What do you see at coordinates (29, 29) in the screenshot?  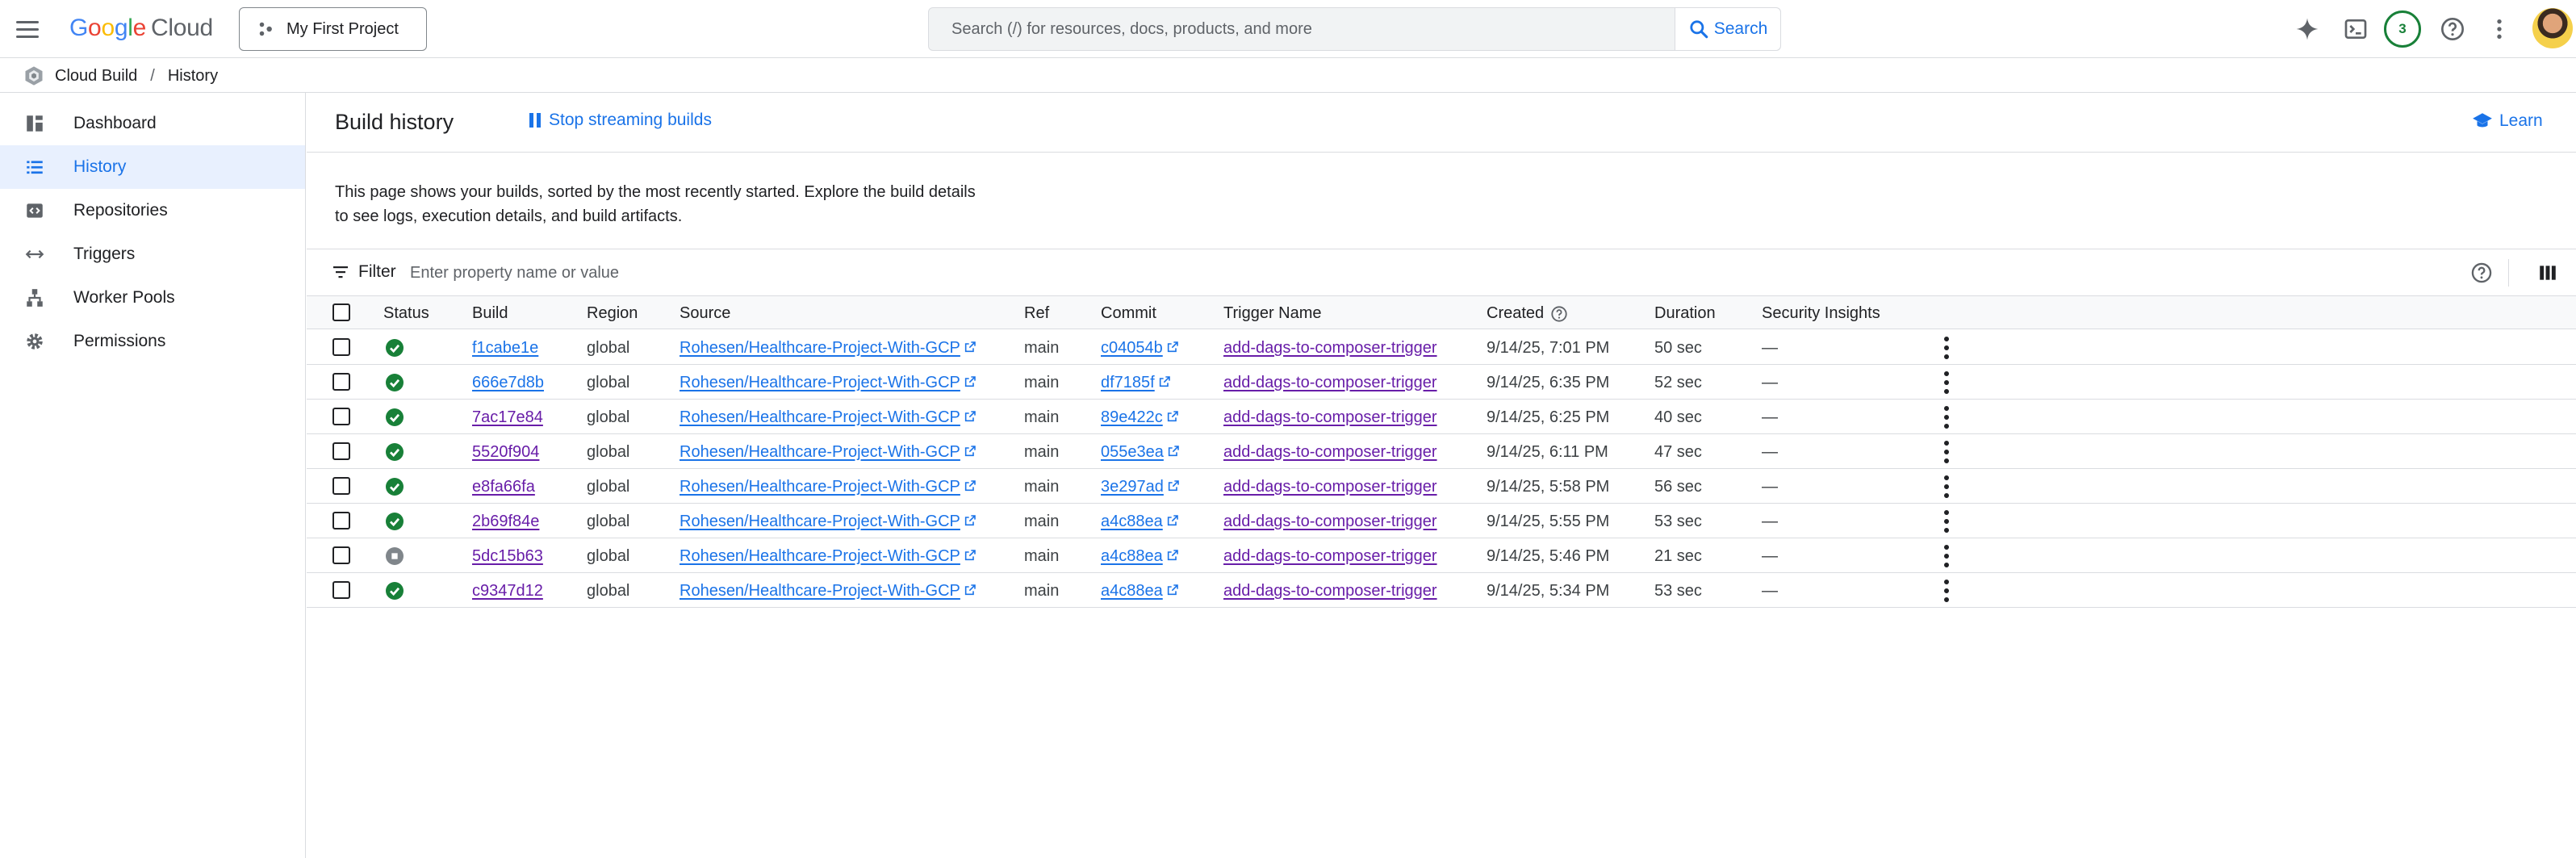 I see `main-menu-icon` at bounding box center [29, 29].